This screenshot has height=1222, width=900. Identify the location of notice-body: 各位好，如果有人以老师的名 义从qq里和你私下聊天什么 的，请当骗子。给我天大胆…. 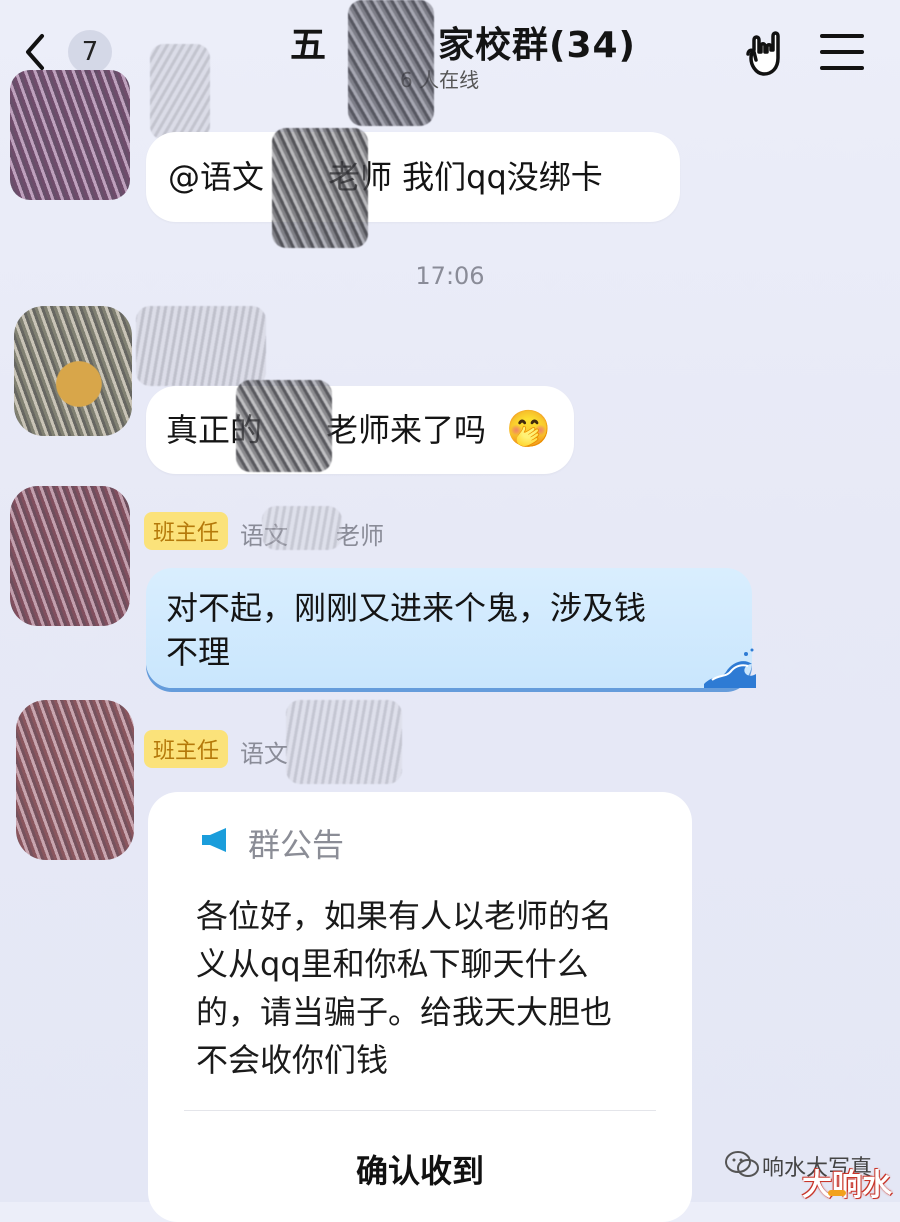
(436, 988).